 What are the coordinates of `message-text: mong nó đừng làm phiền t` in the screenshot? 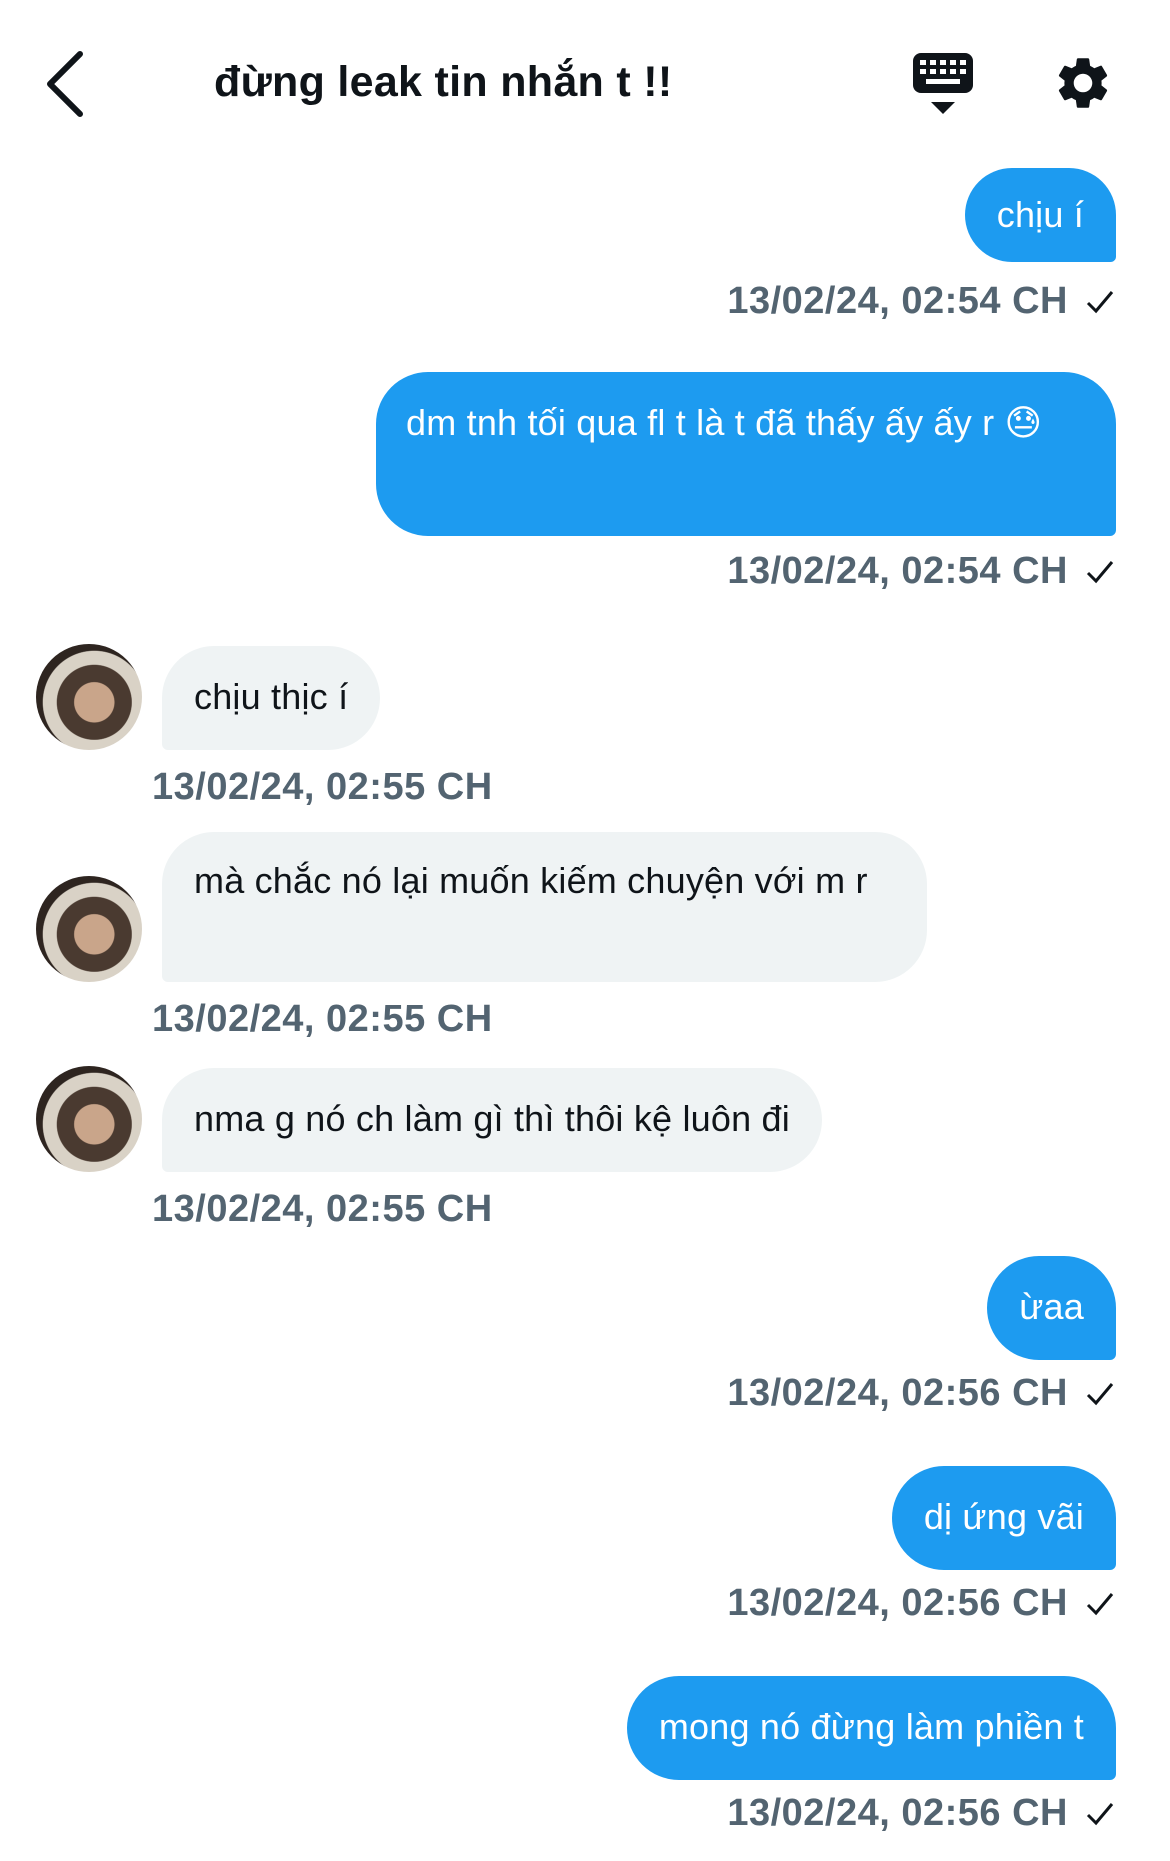 It's located at (871, 1726).